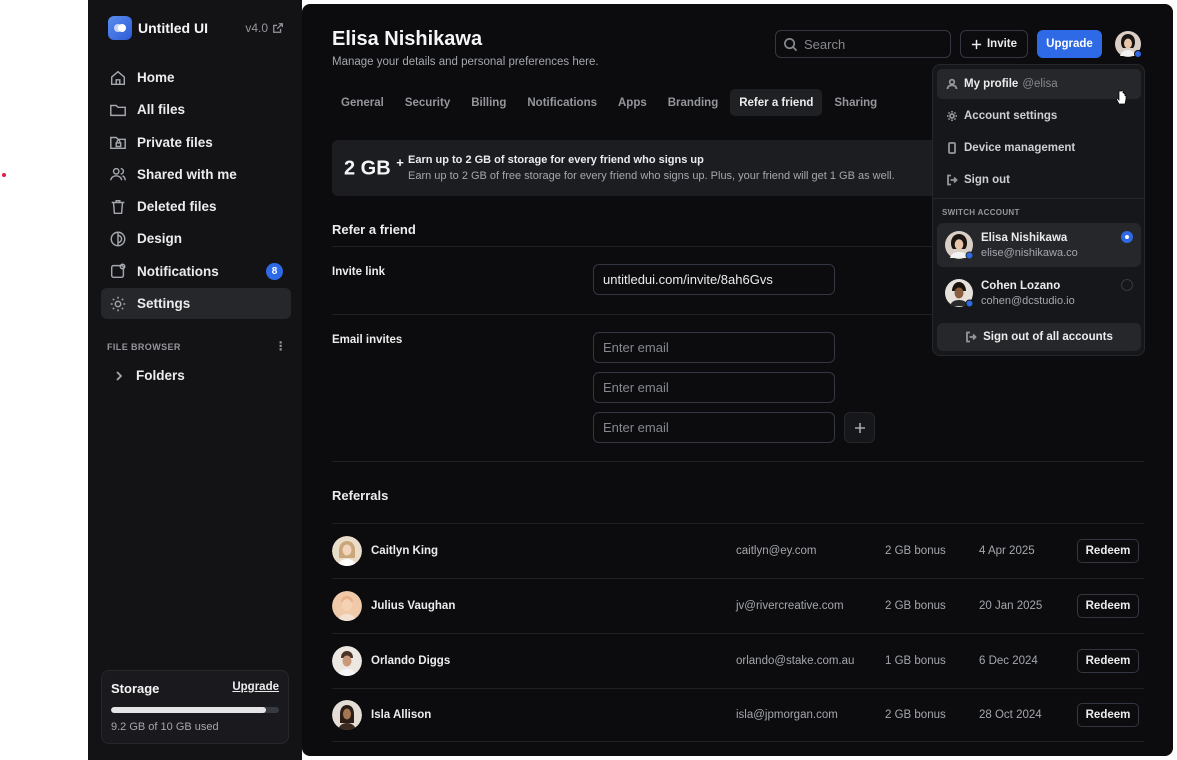  What do you see at coordinates (787, 715) in the screenshot?
I see `referral-email: isla@jpmorgan.com` at bounding box center [787, 715].